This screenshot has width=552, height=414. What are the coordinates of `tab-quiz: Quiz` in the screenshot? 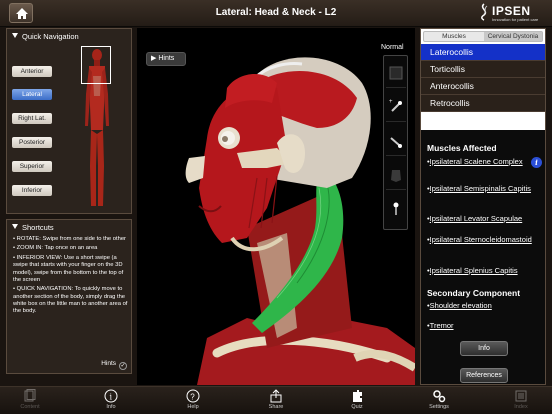 It's located at (357, 401).